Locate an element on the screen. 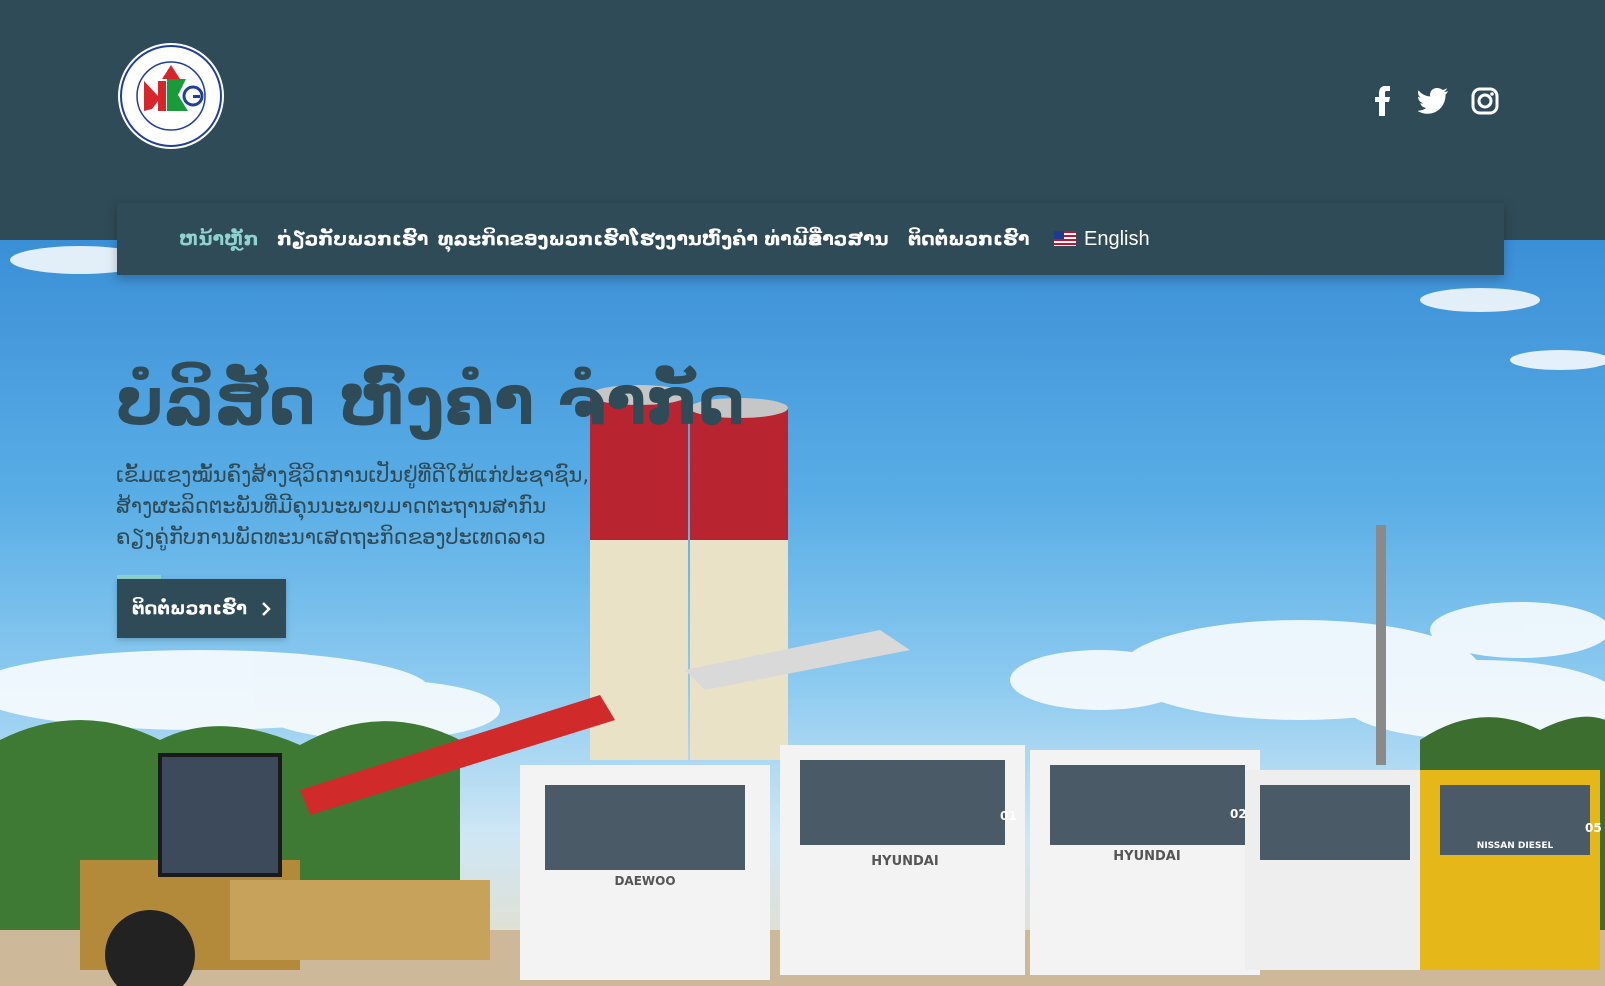 The image size is (1605, 986). truck: HYUNDAI 01 is located at coordinates (902, 860).